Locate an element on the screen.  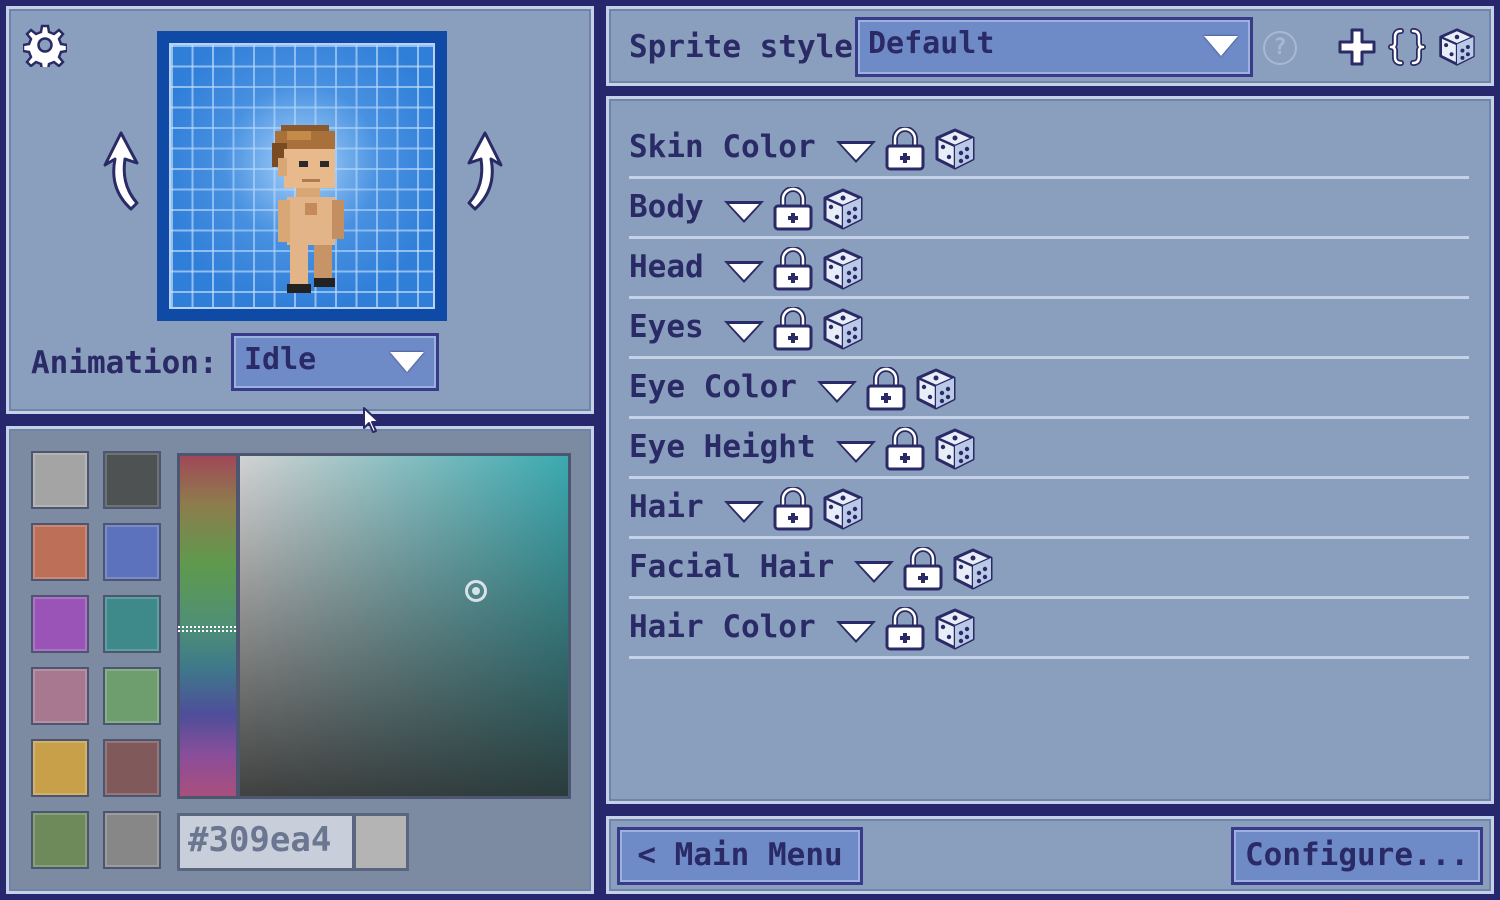
layer-row: Hair Color is located at coordinates (1049, 629).